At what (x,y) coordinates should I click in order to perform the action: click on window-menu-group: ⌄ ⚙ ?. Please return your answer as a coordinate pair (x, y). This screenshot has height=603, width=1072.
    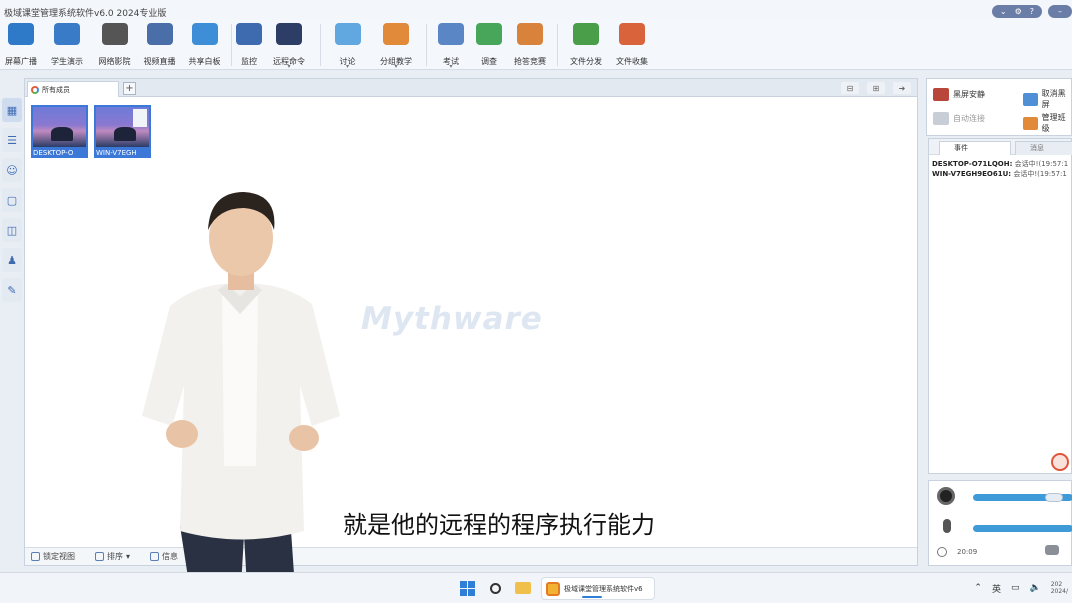
    Looking at the image, I should click on (1016, 11).